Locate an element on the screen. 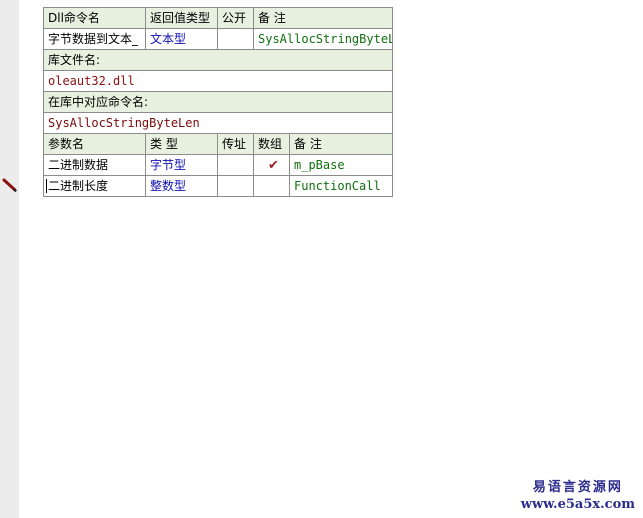  param-array-cell is located at coordinates (271, 186).